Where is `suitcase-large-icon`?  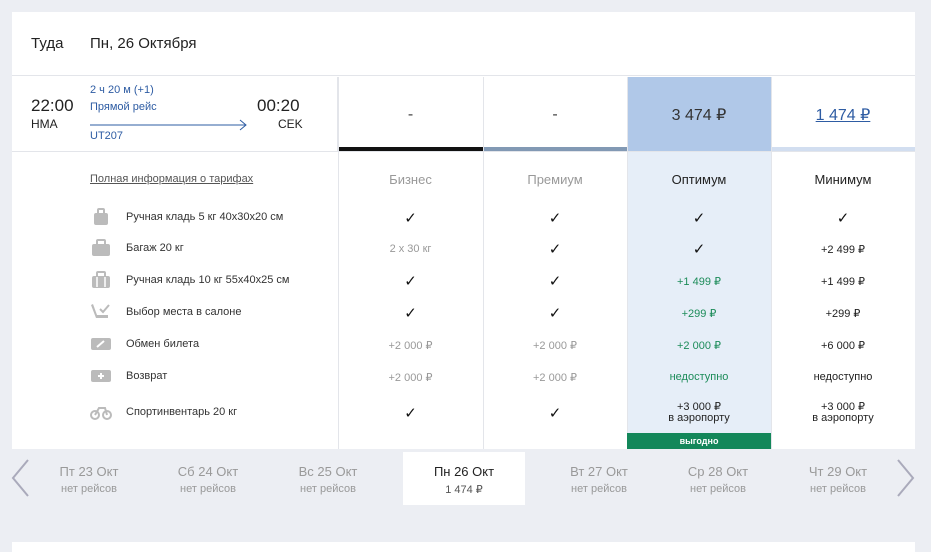
suitcase-large-icon is located at coordinates (101, 279).